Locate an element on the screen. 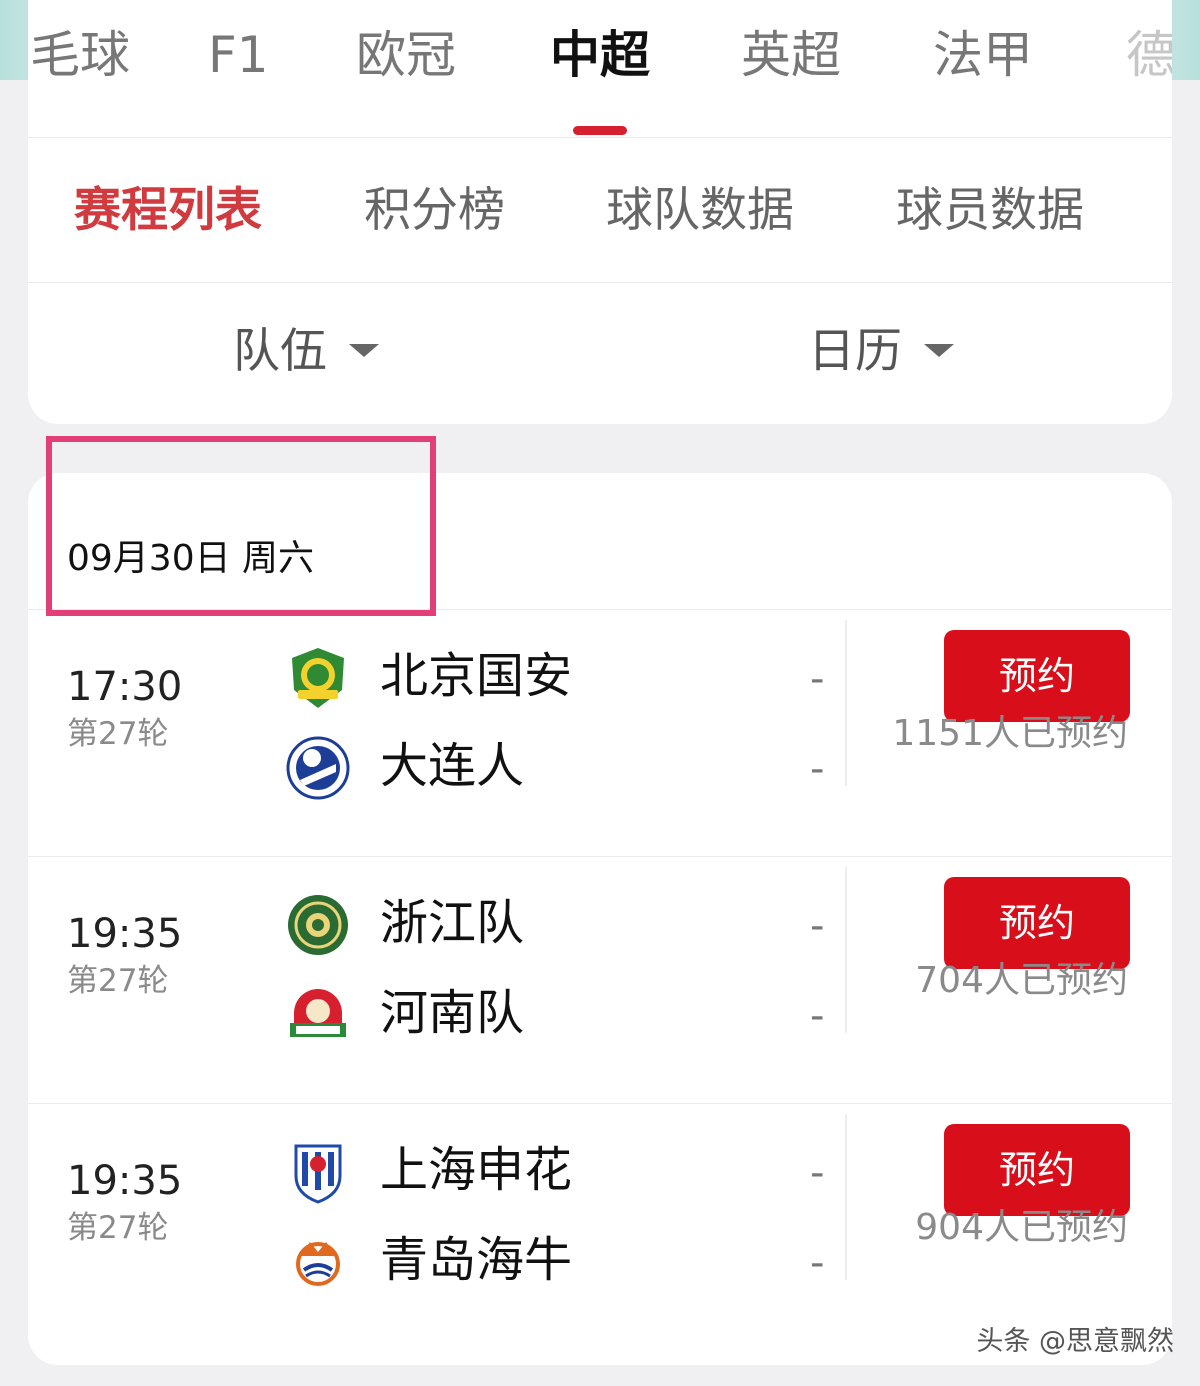 This screenshot has width=1200, height=1386. tab-player-stats: 球员数据 is located at coordinates (990, 211).